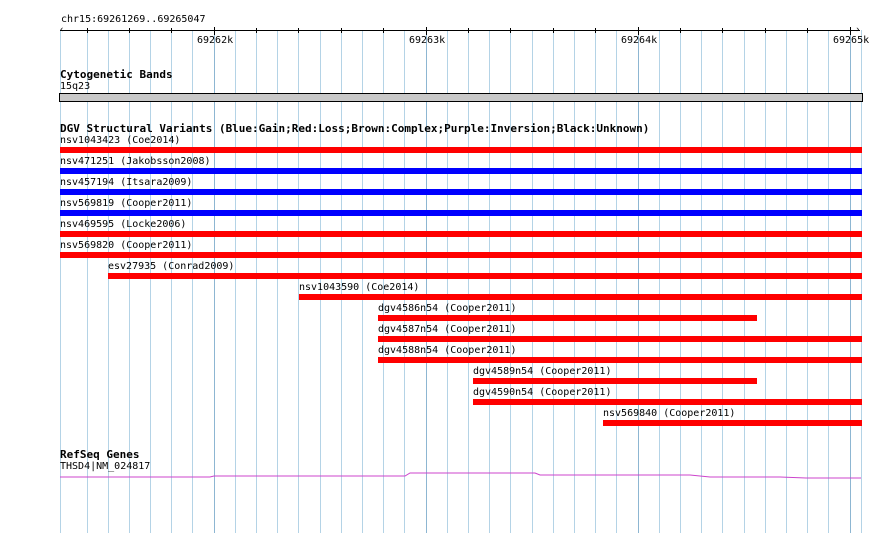 This screenshot has height=533, width=890. What do you see at coordinates (460, 475) in the screenshot?
I see `gene-transcript-line` at bounding box center [460, 475].